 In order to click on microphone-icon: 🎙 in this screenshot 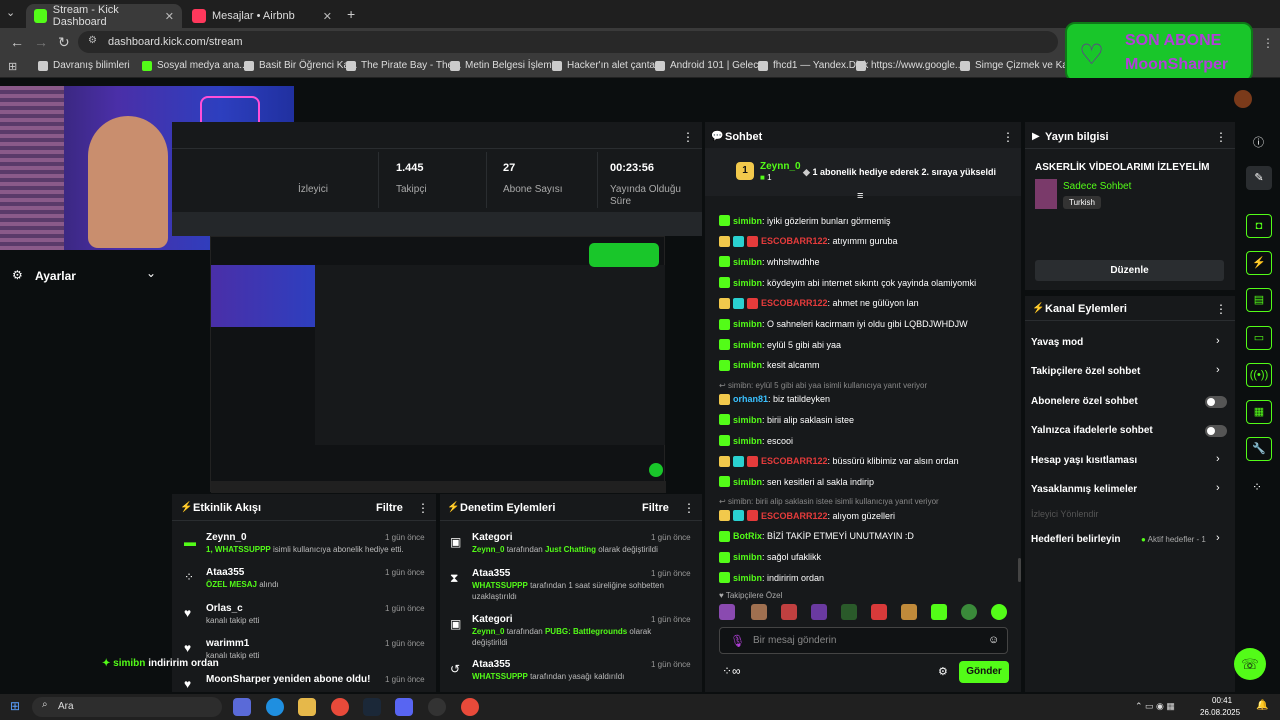, I will do `click(737, 641)`.